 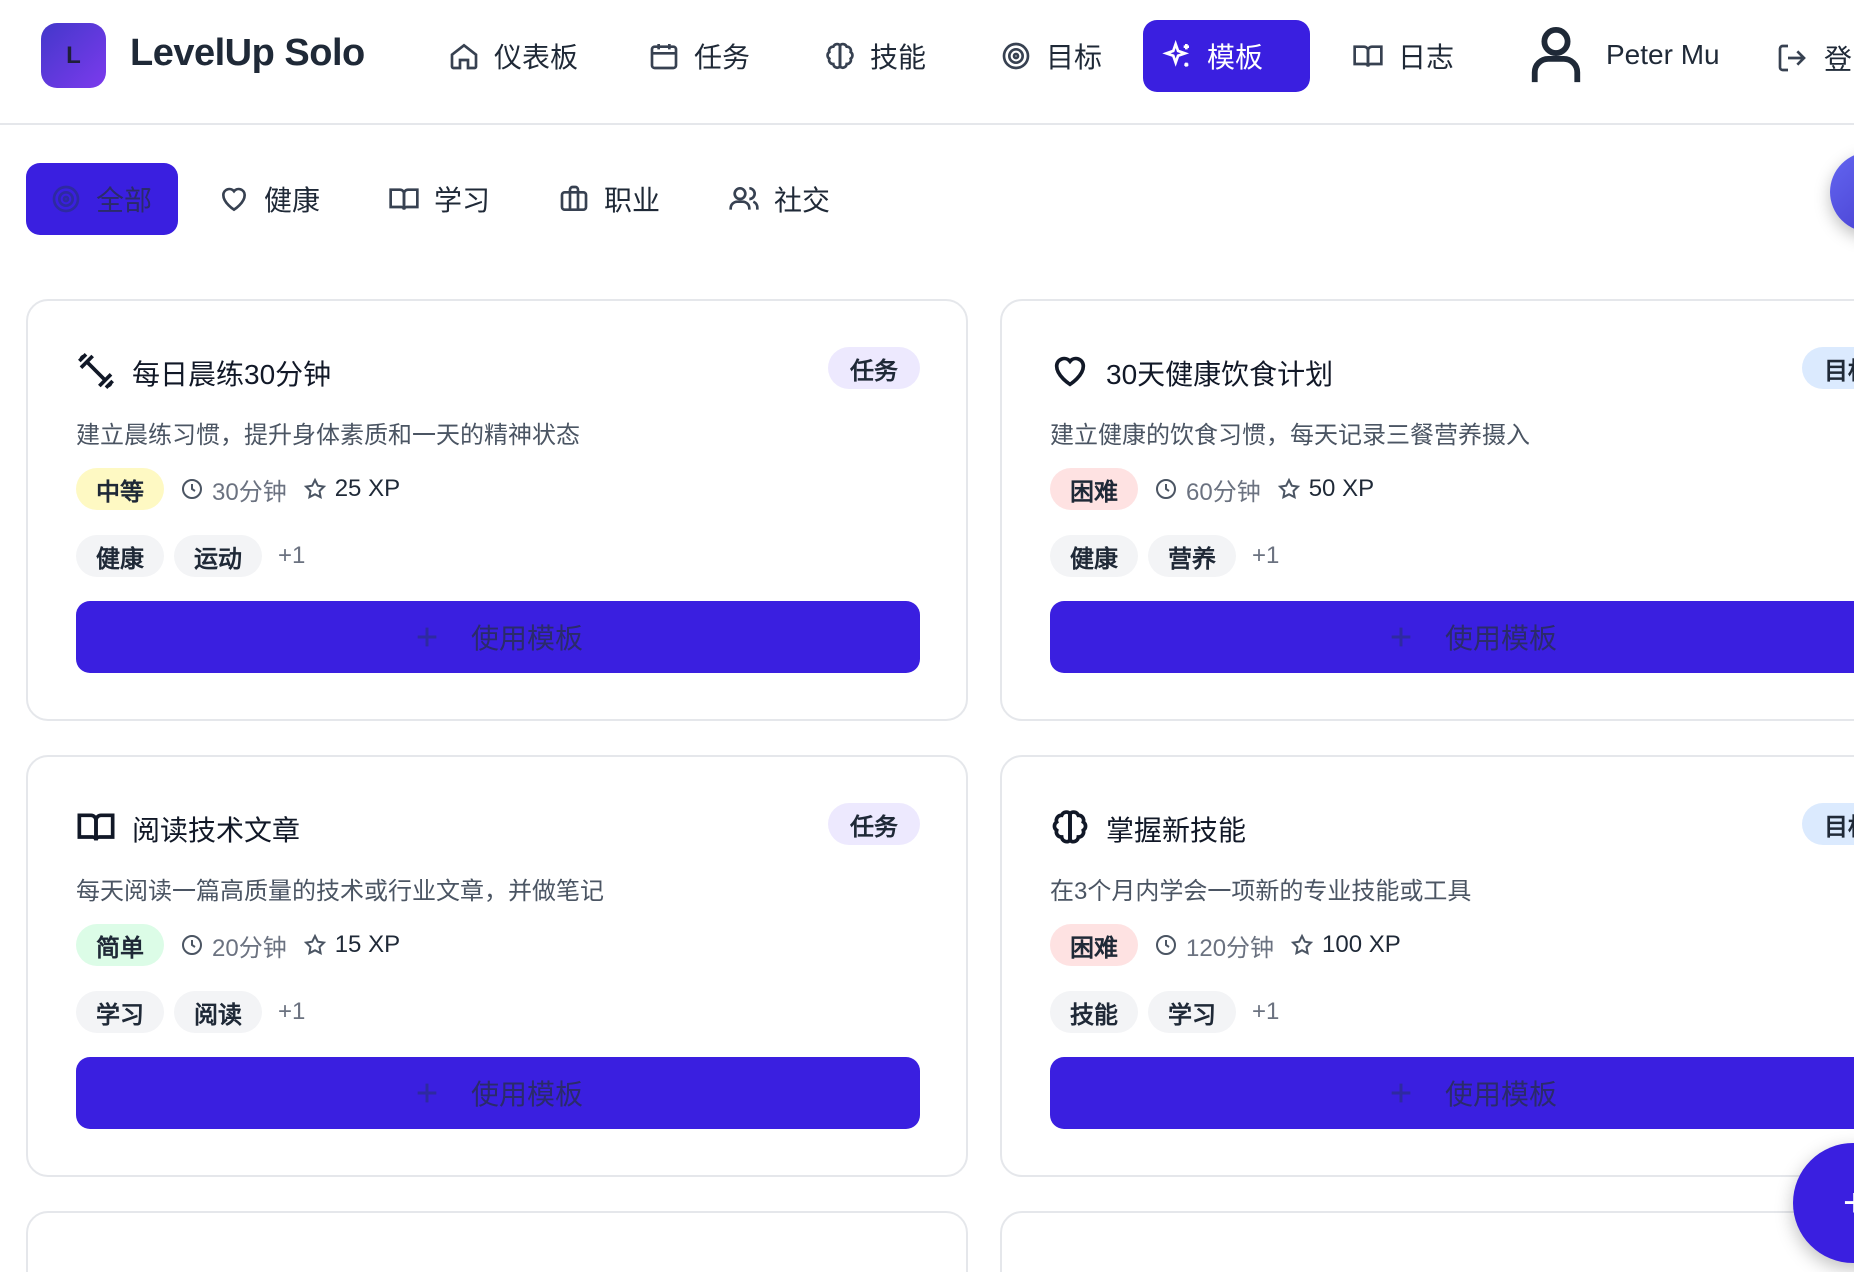 What do you see at coordinates (249, 948) in the screenshot?
I see `duration-text: 20分钟` at bounding box center [249, 948].